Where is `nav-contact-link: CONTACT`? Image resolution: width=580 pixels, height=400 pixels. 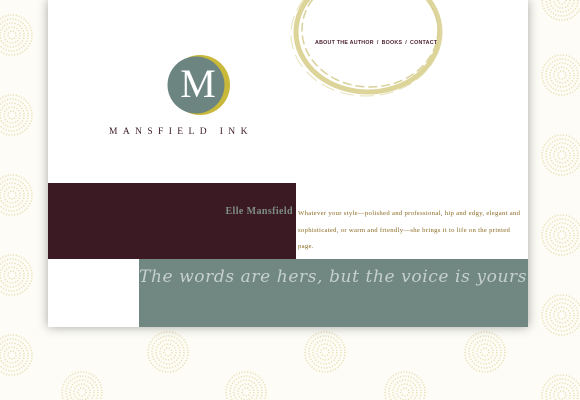
nav-contact-link: CONTACT is located at coordinates (423, 43).